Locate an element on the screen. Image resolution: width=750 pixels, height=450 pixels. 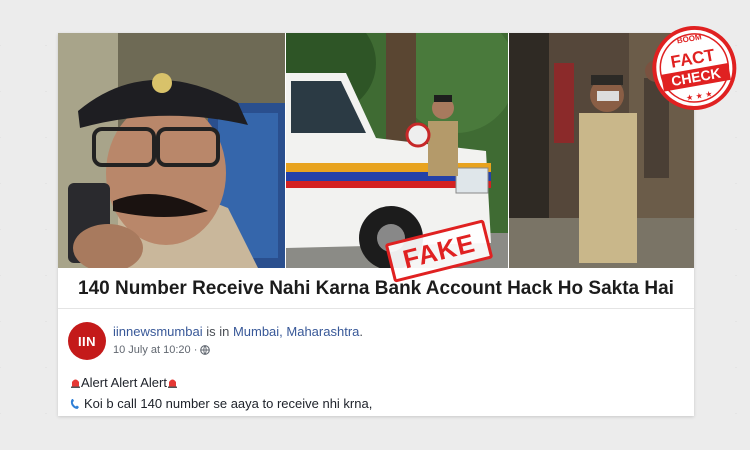
poster-name-link: iinnewsmumbai is located at coordinates (158, 331).